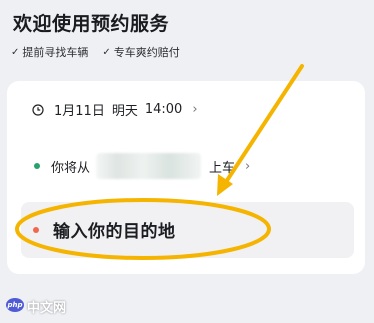 The image size is (374, 323). I want to click on pickup-dot-icon, so click(37, 166).